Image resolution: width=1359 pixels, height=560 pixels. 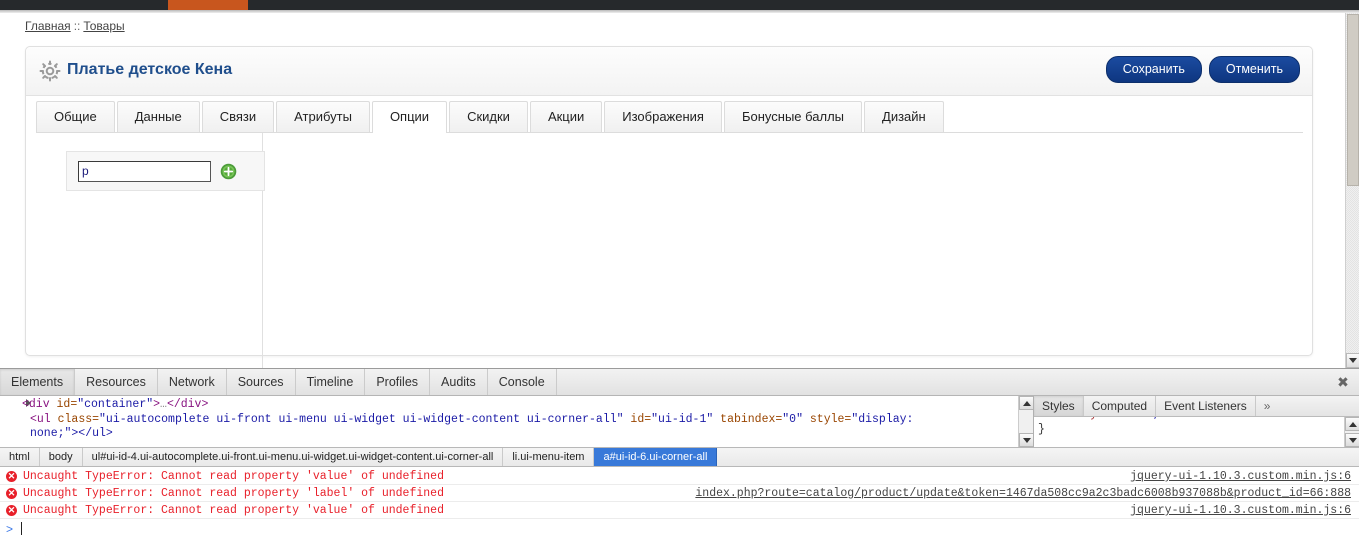 What do you see at coordinates (103, 26) in the screenshot?
I see `breadcrumb-products-link: Товары` at bounding box center [103, 26].